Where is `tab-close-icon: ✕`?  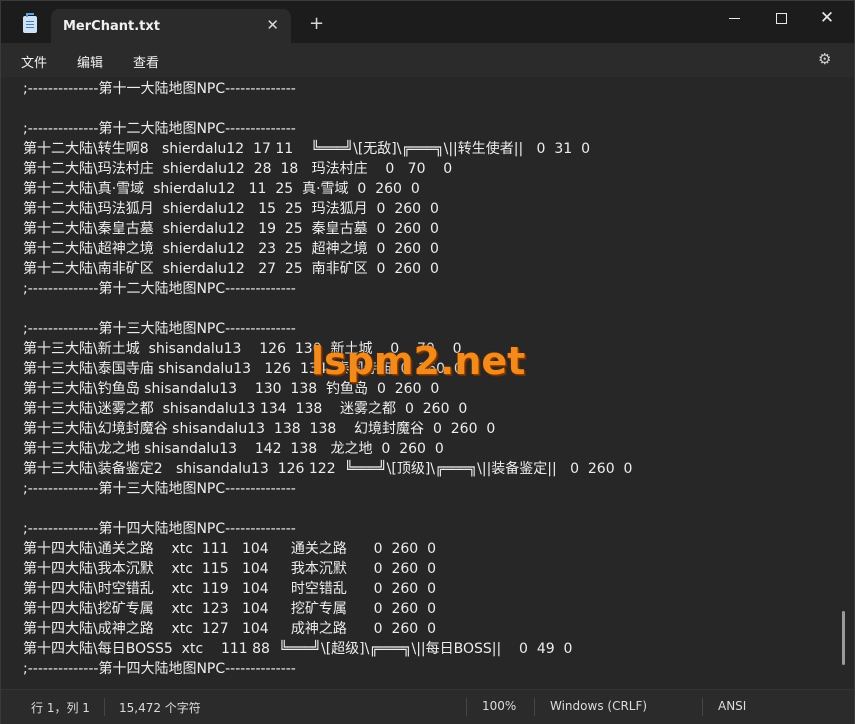
tab-close-icon: ✕ is located at coordinates (272, 25).